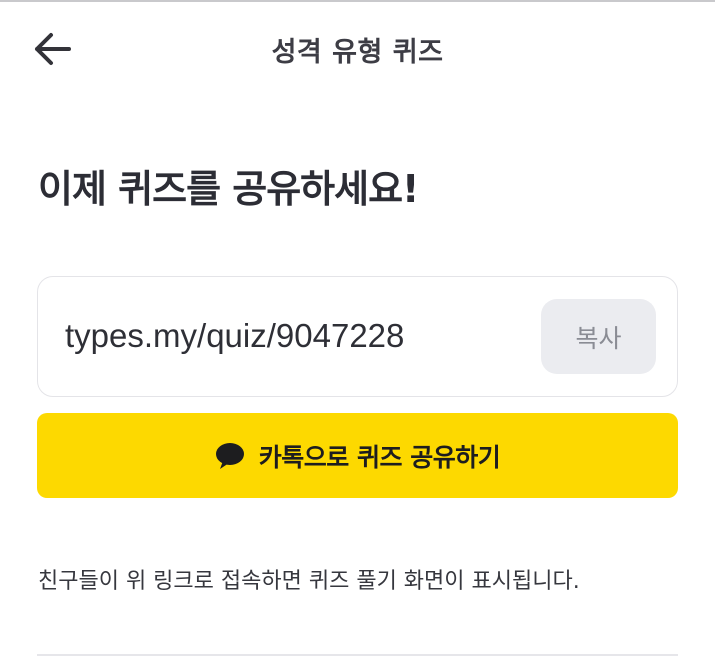 This screenshot has height=657, width=715. I want to click on page-title: 성격 유형 퀴즈, so click(357, 52).